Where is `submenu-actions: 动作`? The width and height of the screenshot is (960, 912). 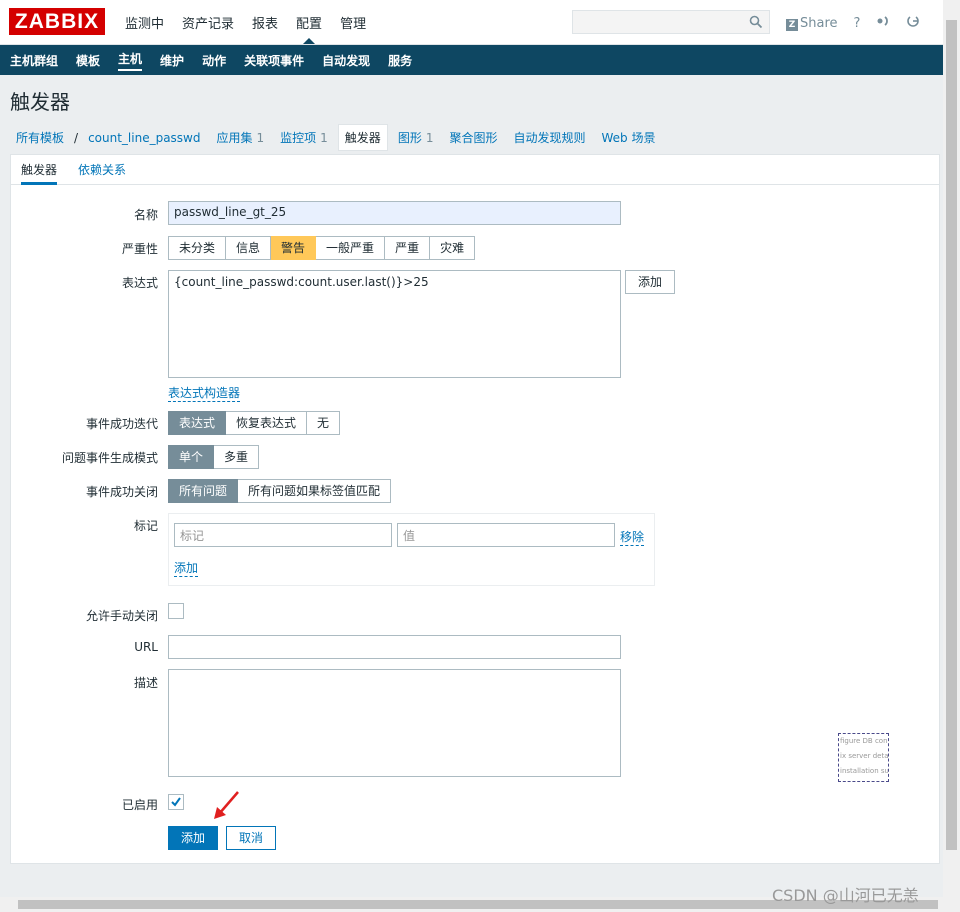 submenu-actions: 动作 is located at coordinates (214, 60).